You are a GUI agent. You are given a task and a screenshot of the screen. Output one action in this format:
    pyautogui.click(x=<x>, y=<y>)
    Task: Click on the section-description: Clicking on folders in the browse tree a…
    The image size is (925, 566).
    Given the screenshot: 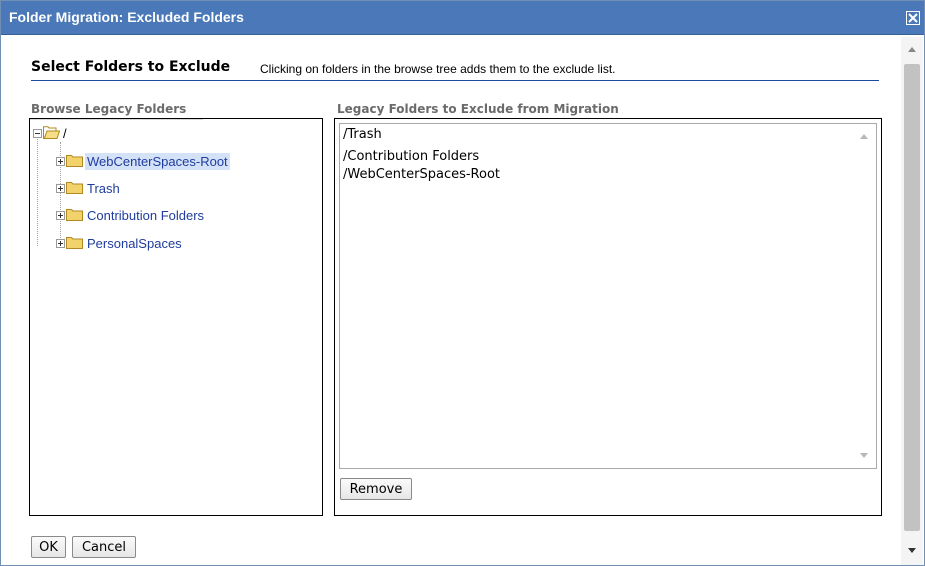 What is the action you would take?
    pyautogui.click(x=438, y=69)
    